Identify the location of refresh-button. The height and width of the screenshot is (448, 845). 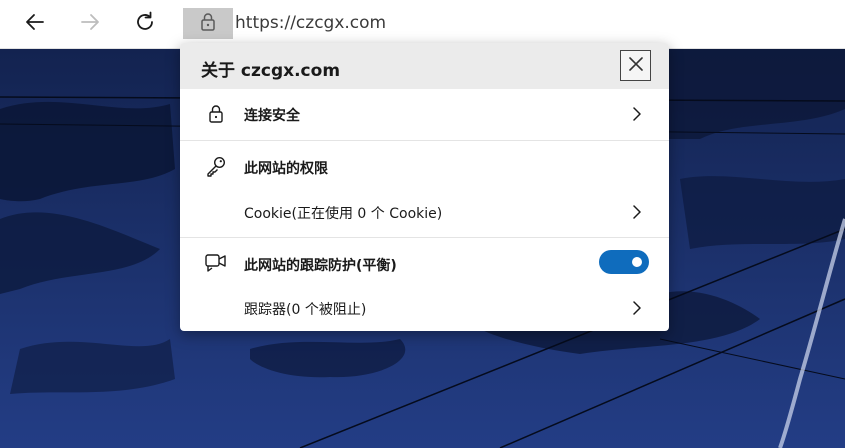
(145, 24).